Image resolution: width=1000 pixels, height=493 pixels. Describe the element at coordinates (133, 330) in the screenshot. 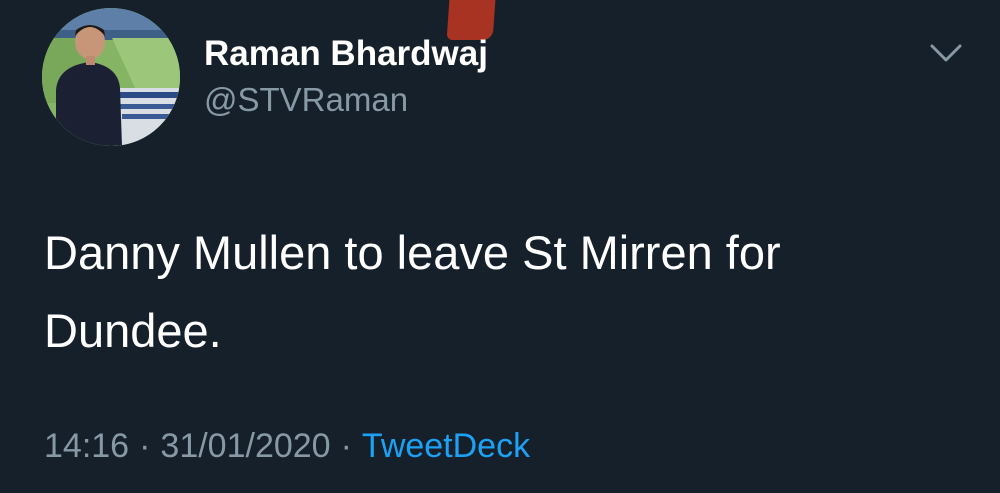

I see `tweet-text-line: Dundee.` at that location.